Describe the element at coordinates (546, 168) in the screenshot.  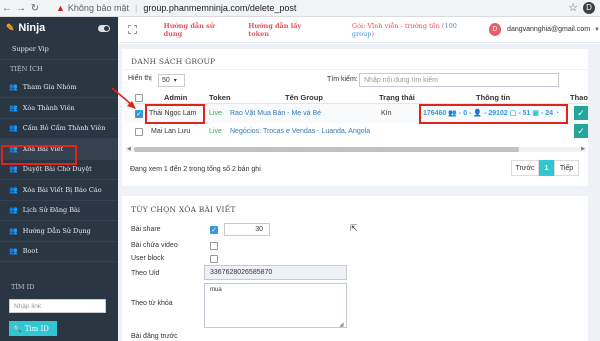
I see `pagination-page: 1` at that location.